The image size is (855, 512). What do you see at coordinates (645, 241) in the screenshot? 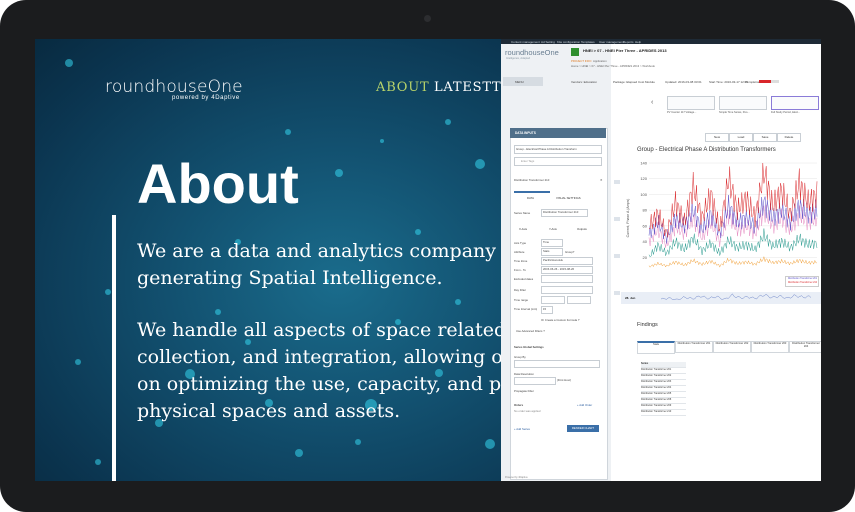
I see `y-tick-label: 40` at bounding box center [645, 241].